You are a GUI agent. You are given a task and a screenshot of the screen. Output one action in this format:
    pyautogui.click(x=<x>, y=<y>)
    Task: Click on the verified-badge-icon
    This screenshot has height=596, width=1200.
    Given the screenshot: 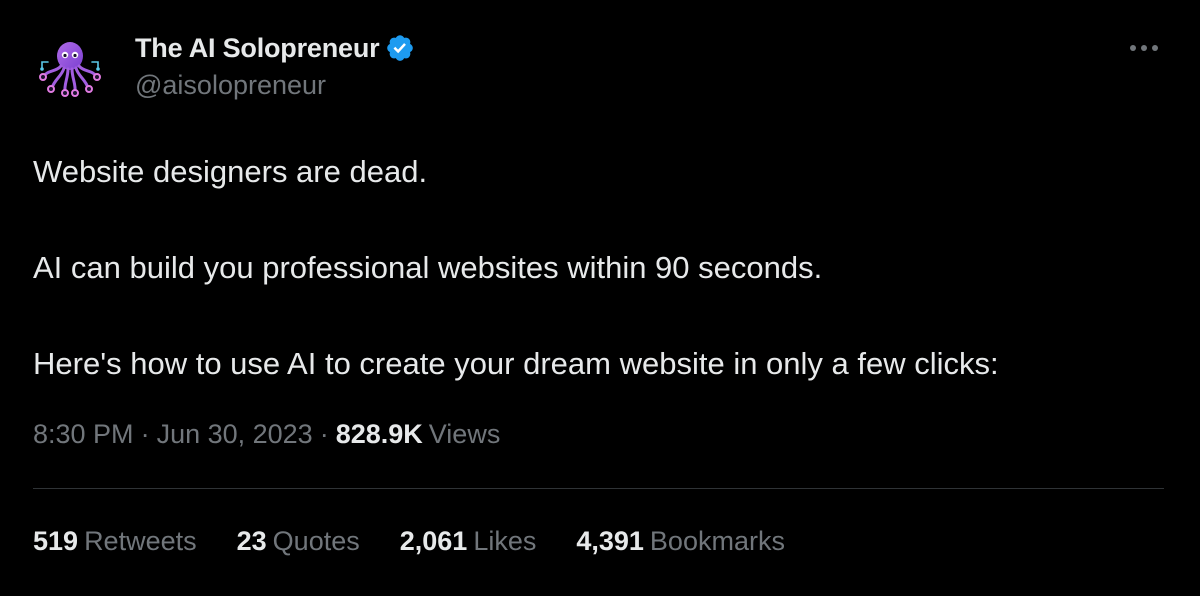 What is the action you would take?
    pyautogui.click(x=400, y=48)
    